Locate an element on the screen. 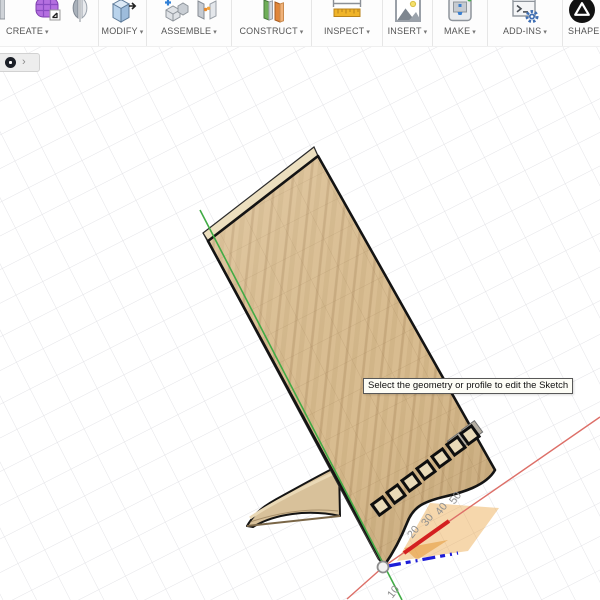 Image resolution: width=600 pixels, height=600 pixels. new-component-icon is located at coordinates (175, 14).